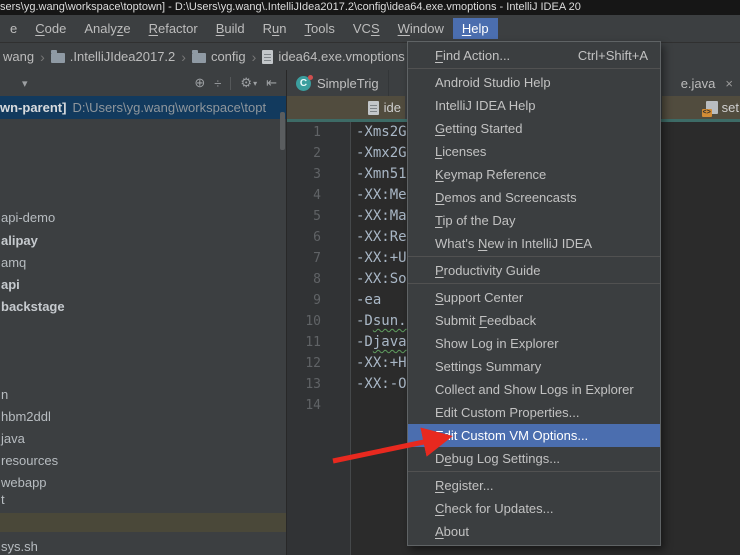 The height and width of the screenshot is (555, 740). Describe the element at coordinates (24, 483) in the screenshot. I see `tree-item-webapp: webapp` at that location.